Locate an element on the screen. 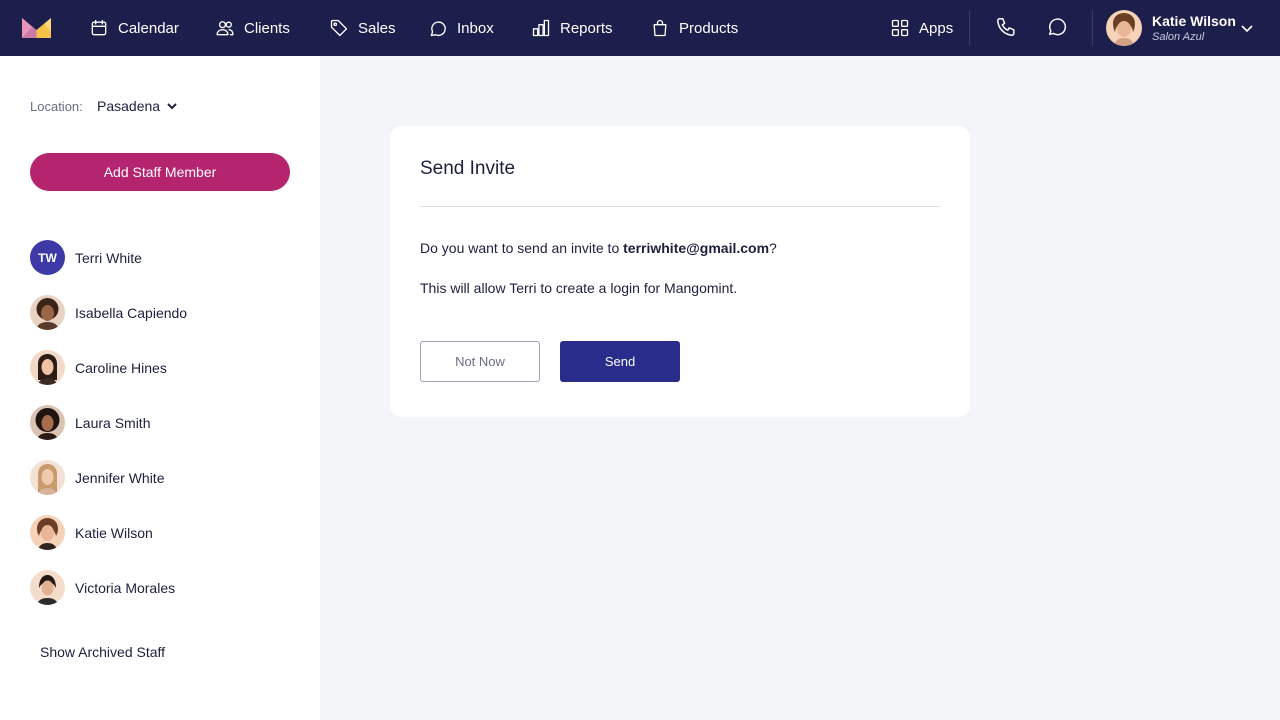  divider is located at coordinates (680, 206).